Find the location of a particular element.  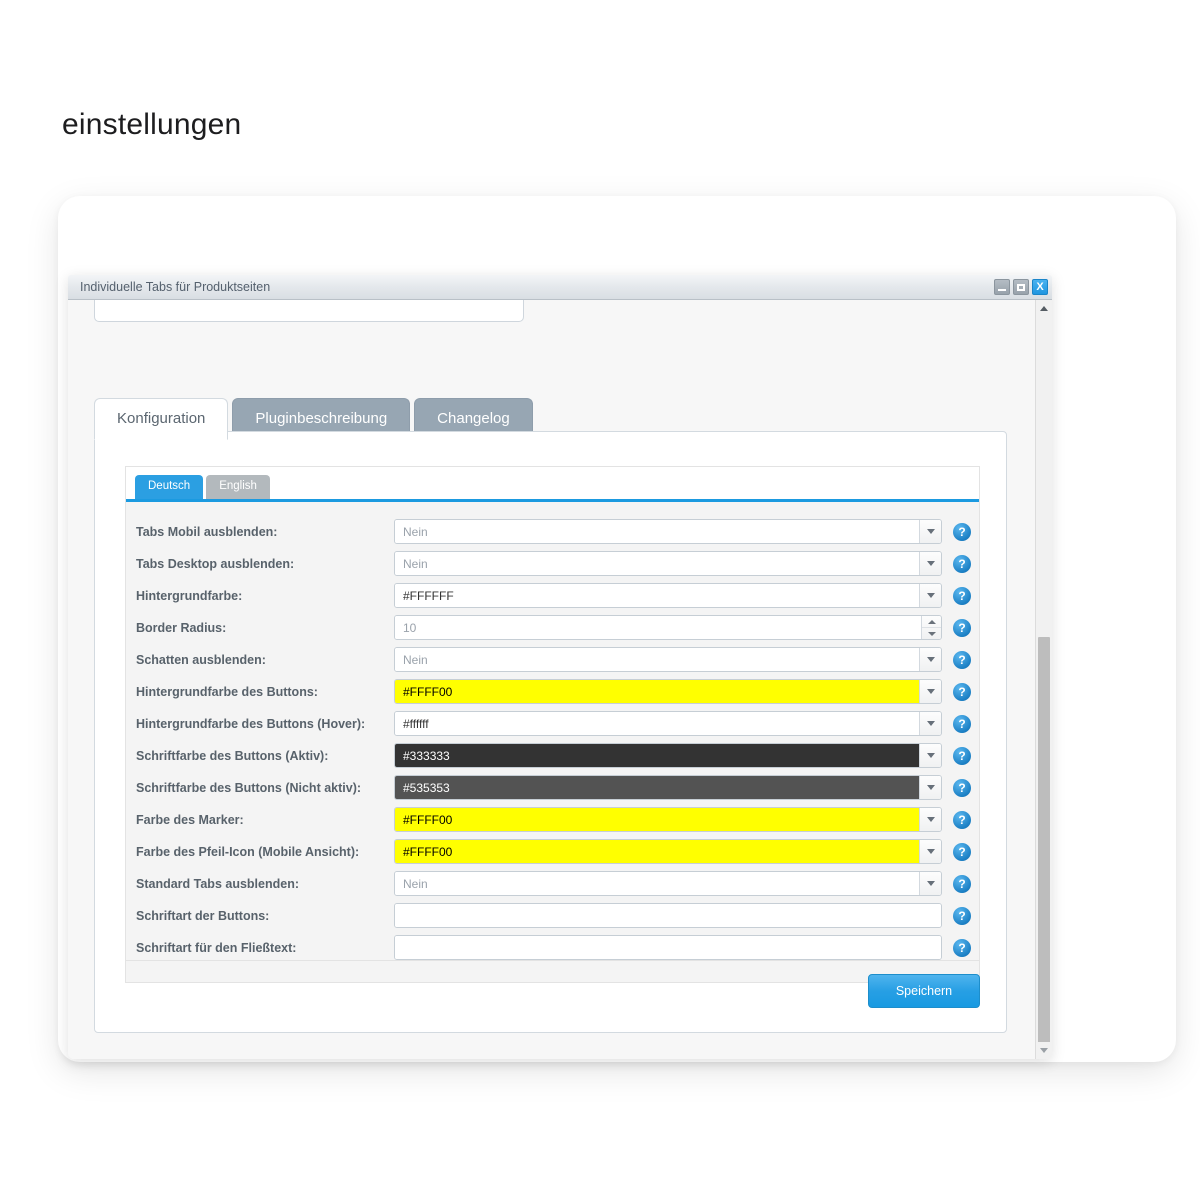

form-row: Farbe des Marker: #FFFF00? is located at coordinates (552, 820).